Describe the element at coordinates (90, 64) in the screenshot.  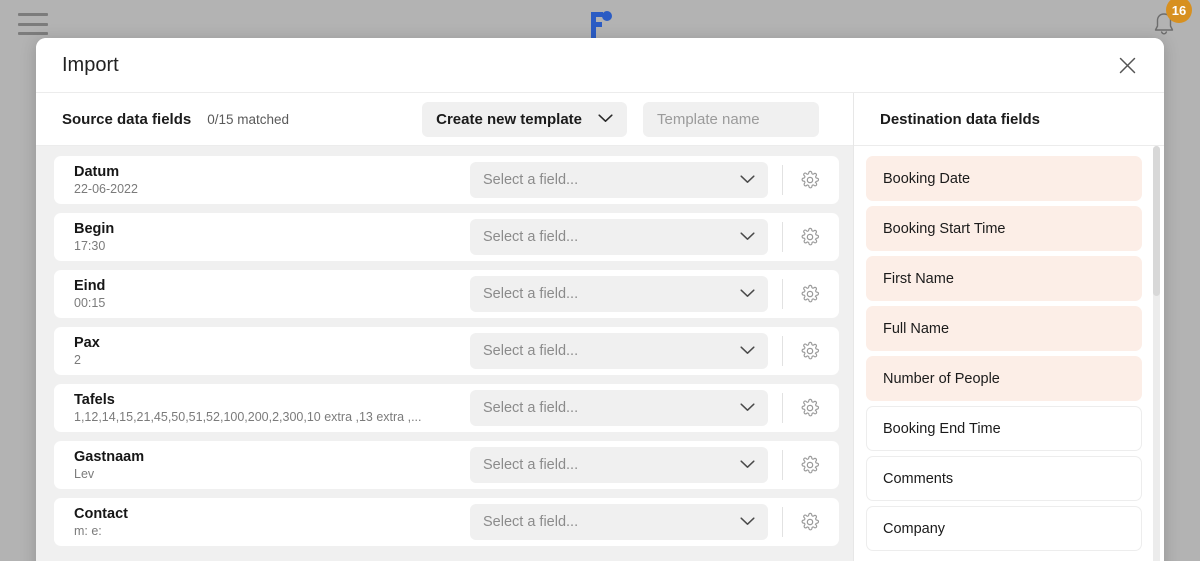
I see `page-title: Import` at that location.